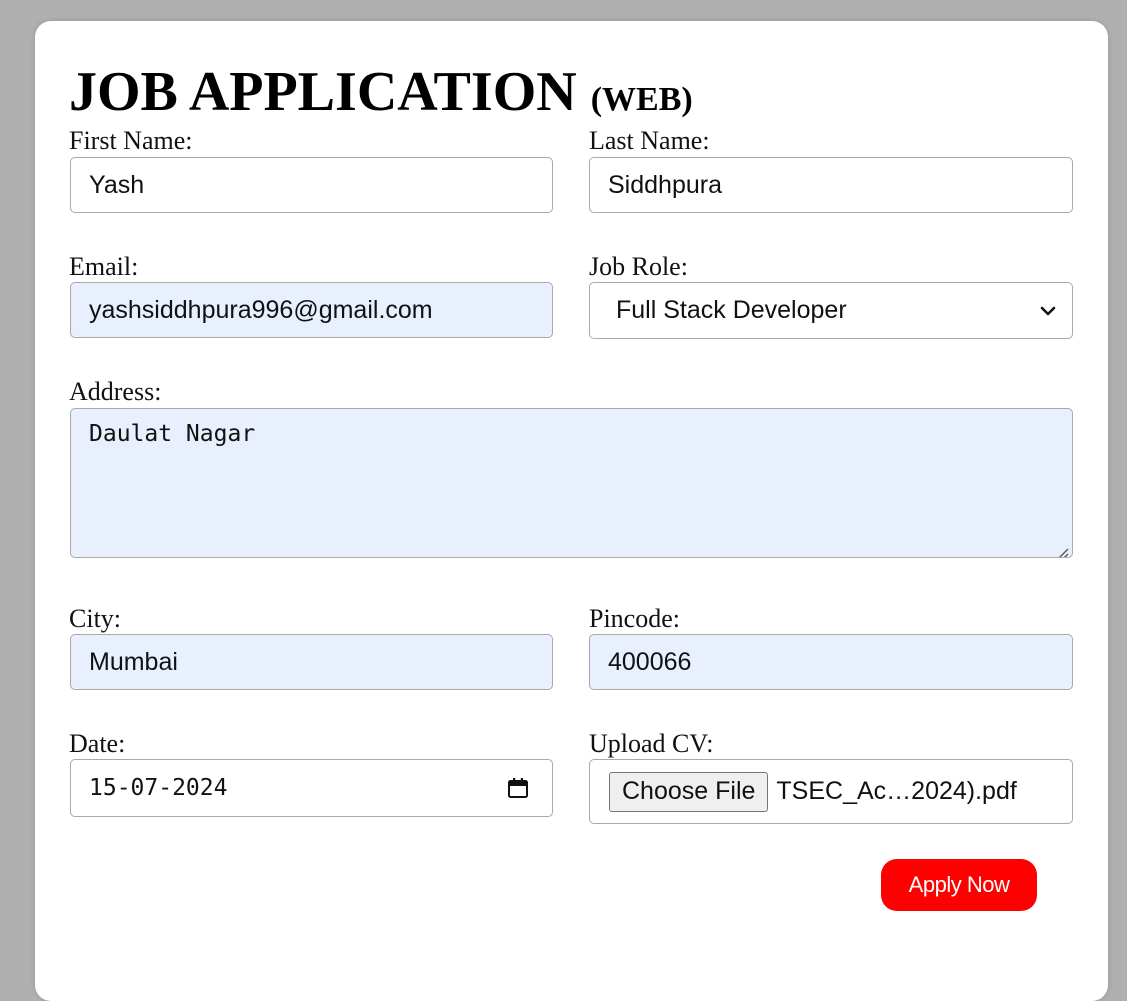  Describe the element at coordinates (311, 185) in the screenshot. I see `first-name-input: Yash` at that location.